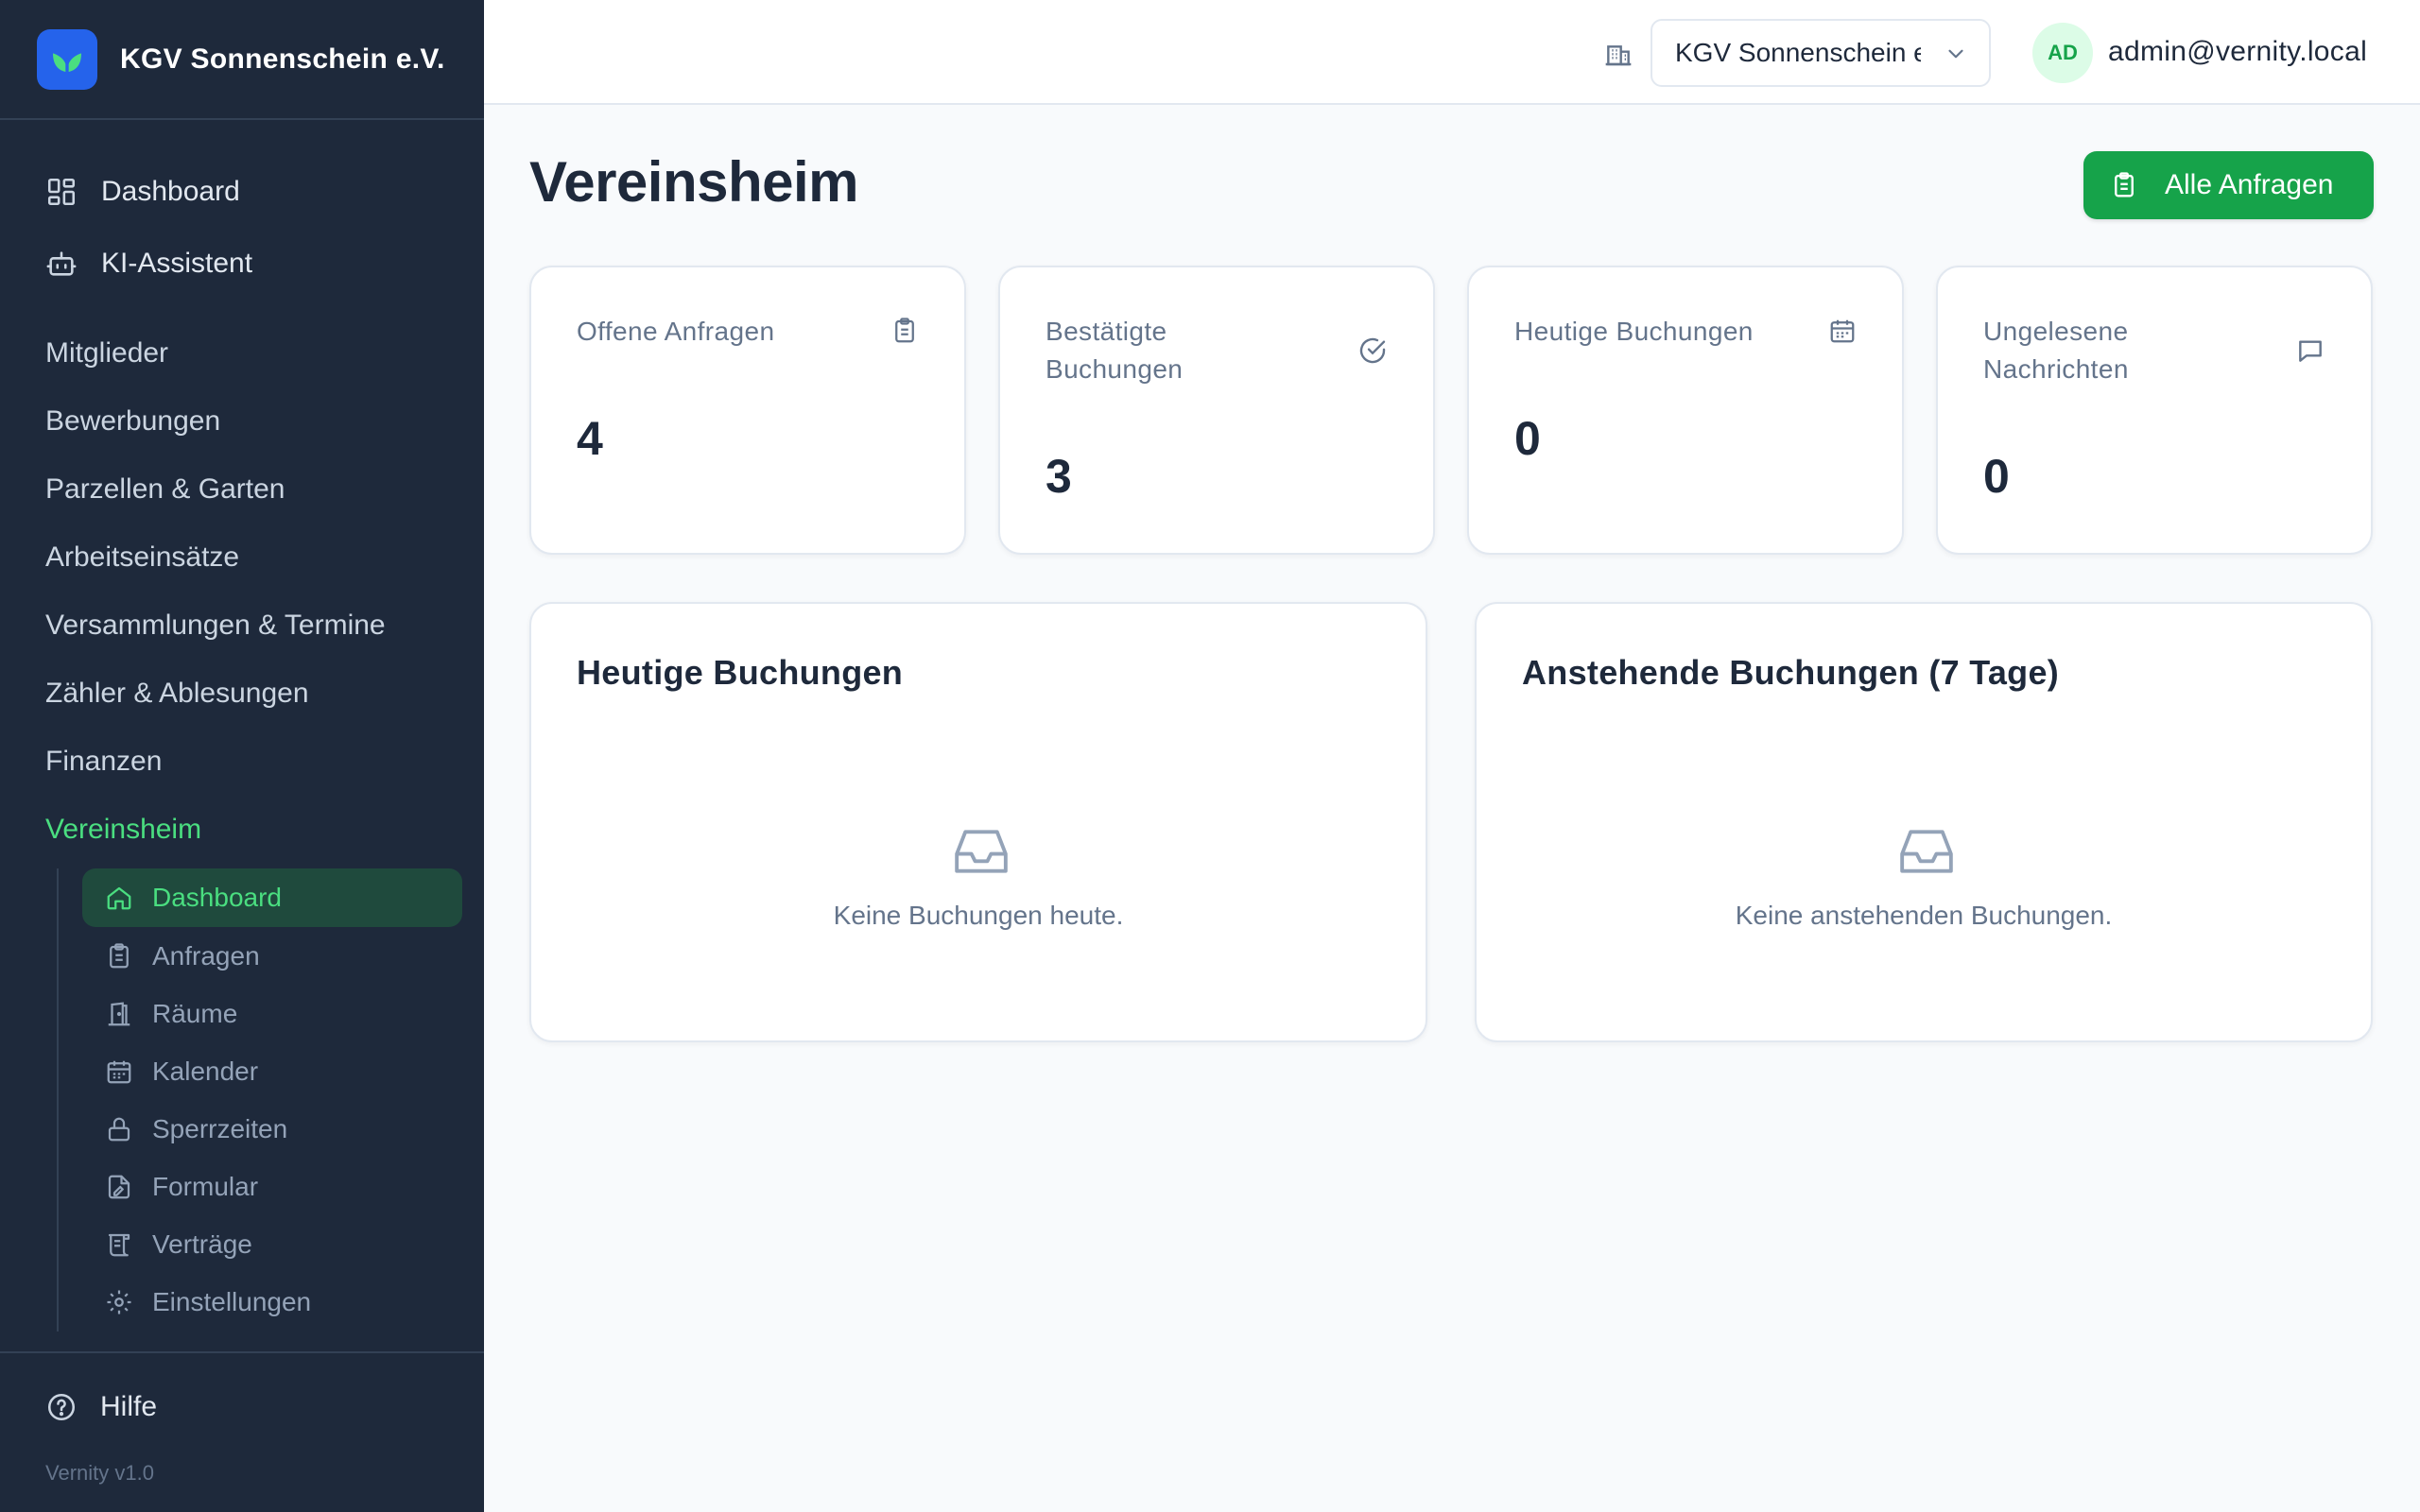 The height and width of the screenshot is (1512, 2420). I want to click on help-label: Hilfe, so click(129, 1406).